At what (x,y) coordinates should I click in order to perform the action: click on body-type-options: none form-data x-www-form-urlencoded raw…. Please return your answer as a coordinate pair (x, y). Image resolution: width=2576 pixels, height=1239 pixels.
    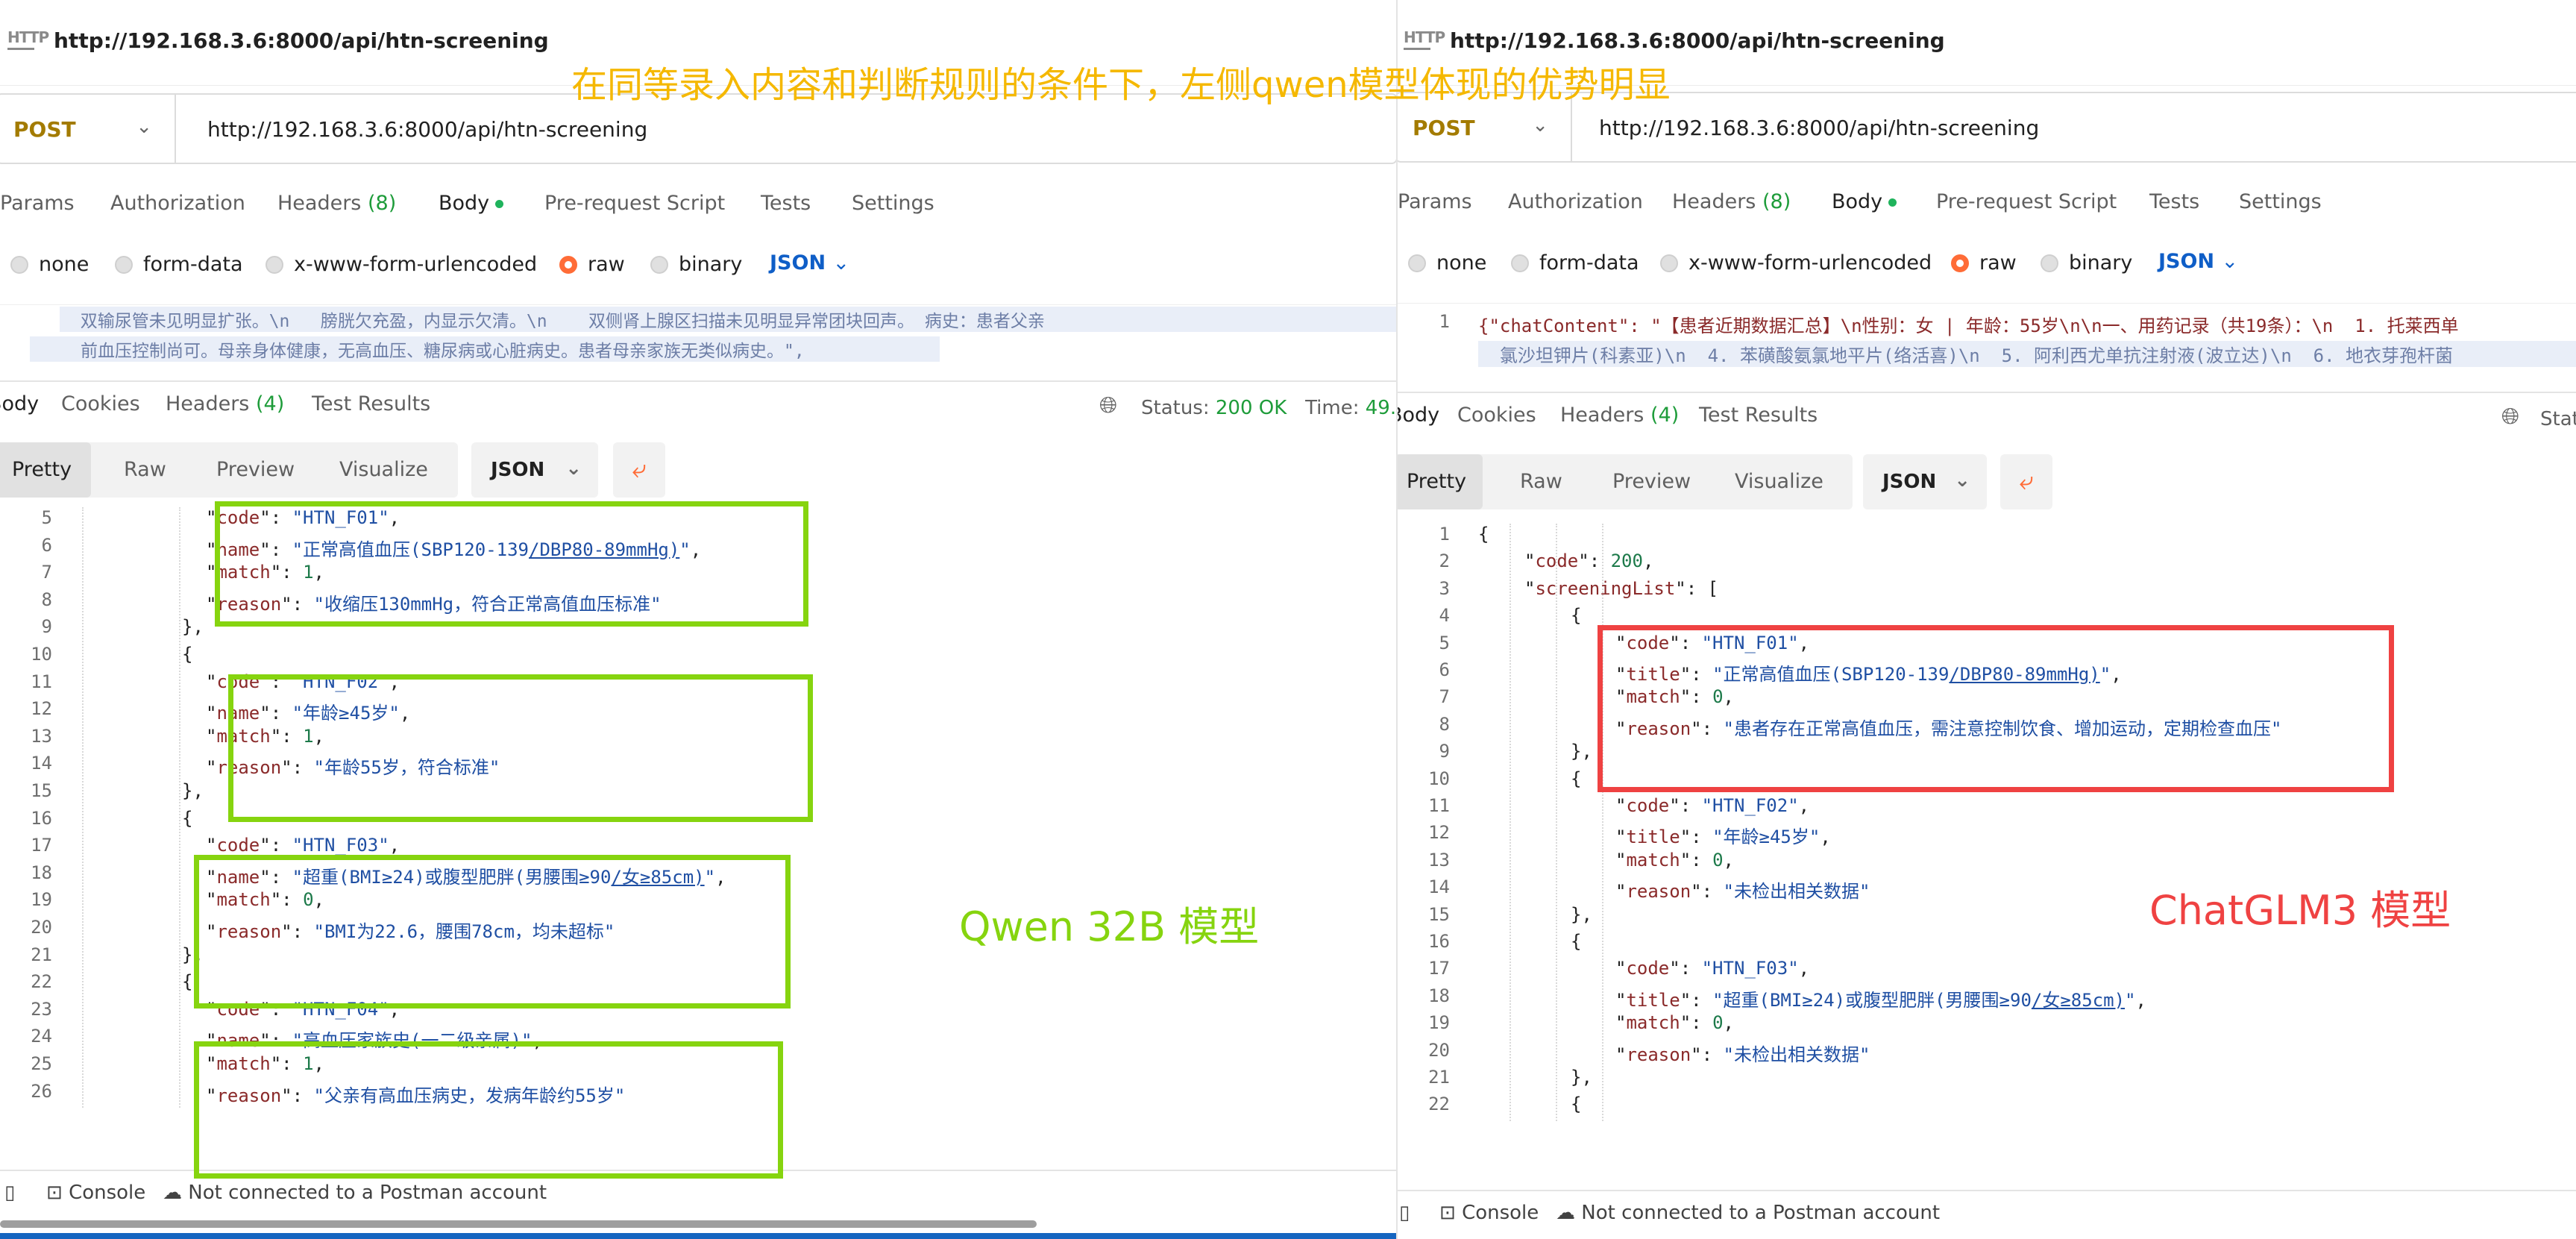
    Looking at the image, I should click on (1987, 263).